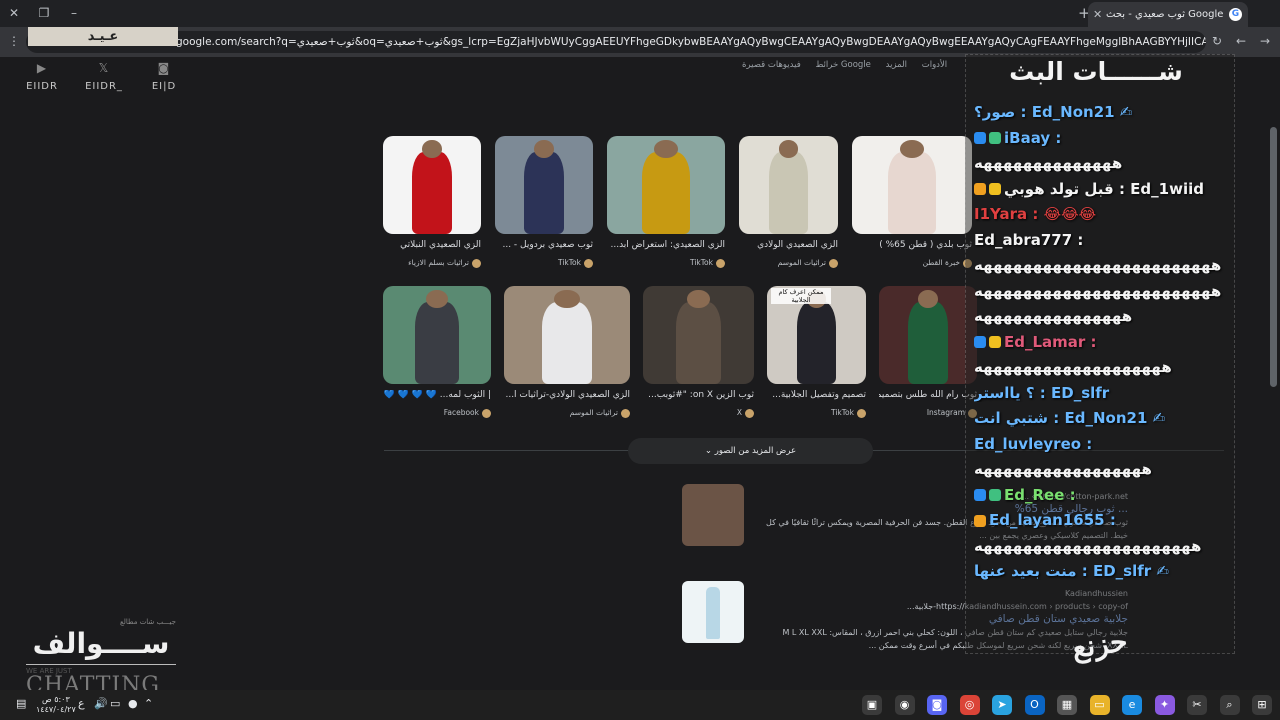 This screenshot has width=1280, height=720. What do you see at coordinates (44, 13) in the screenshot?
I see `window-restore-icon: ❐` at bounding box center [44, 13].